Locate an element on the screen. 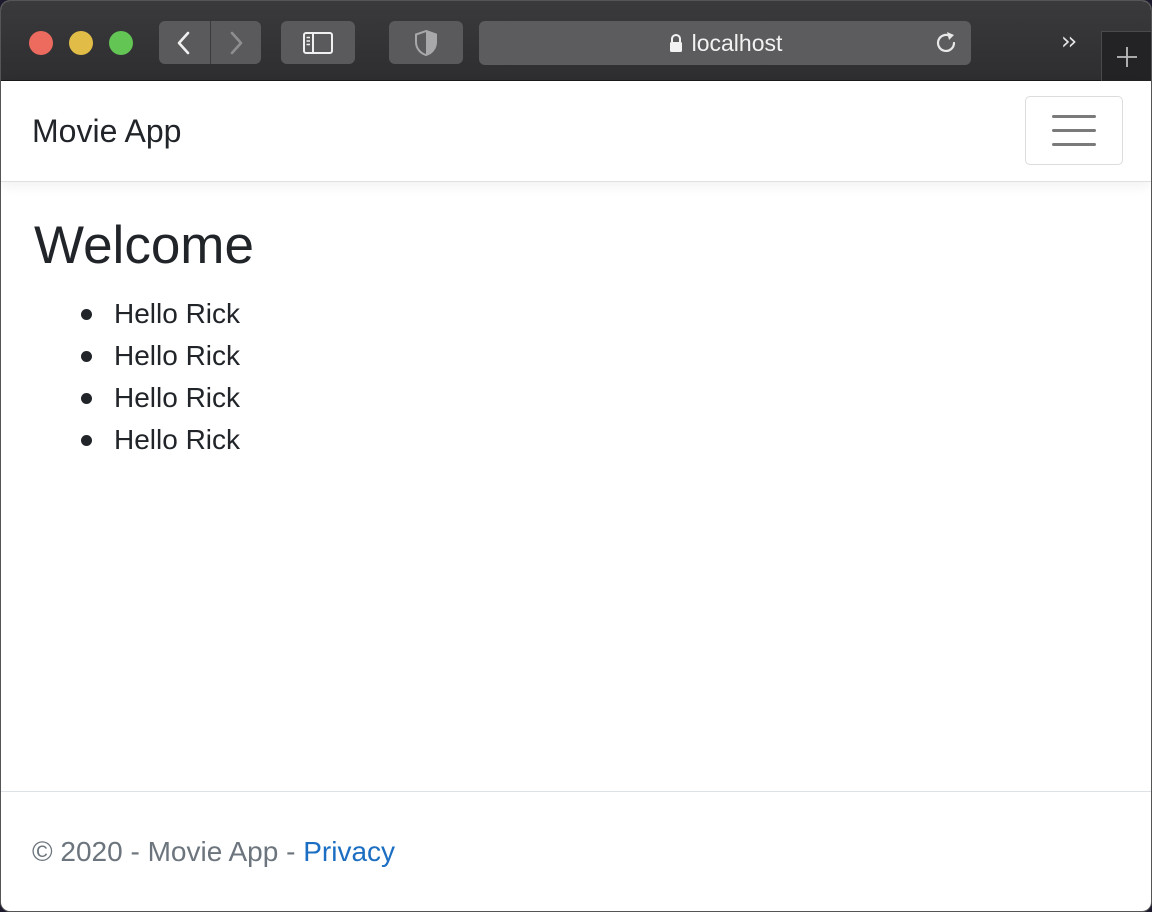  sidebar-icon is located at coordinates (318, 42).